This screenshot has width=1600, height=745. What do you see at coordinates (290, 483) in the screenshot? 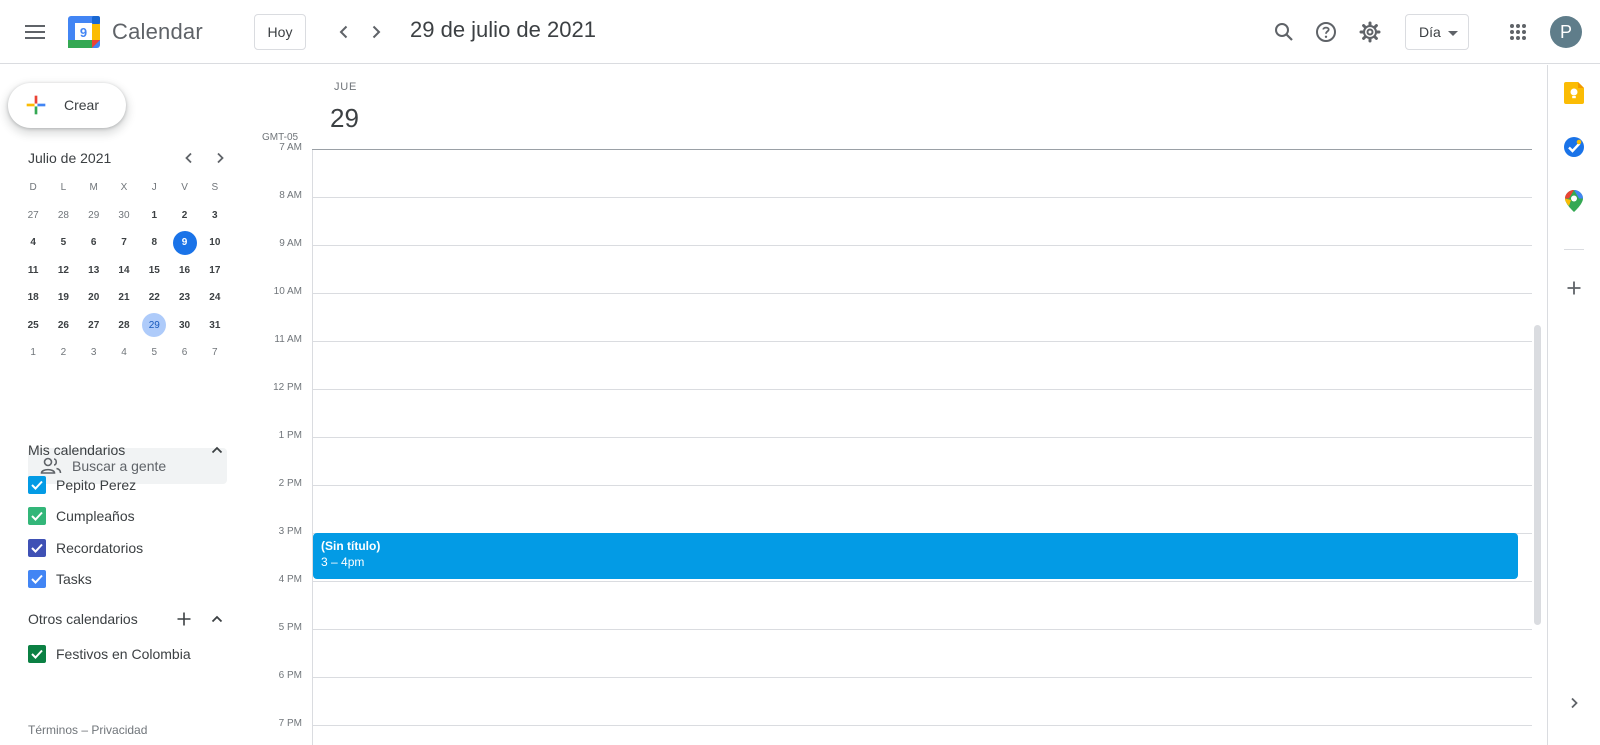
I see `hour-label: 2 PM` at bounding box center [290, 483].